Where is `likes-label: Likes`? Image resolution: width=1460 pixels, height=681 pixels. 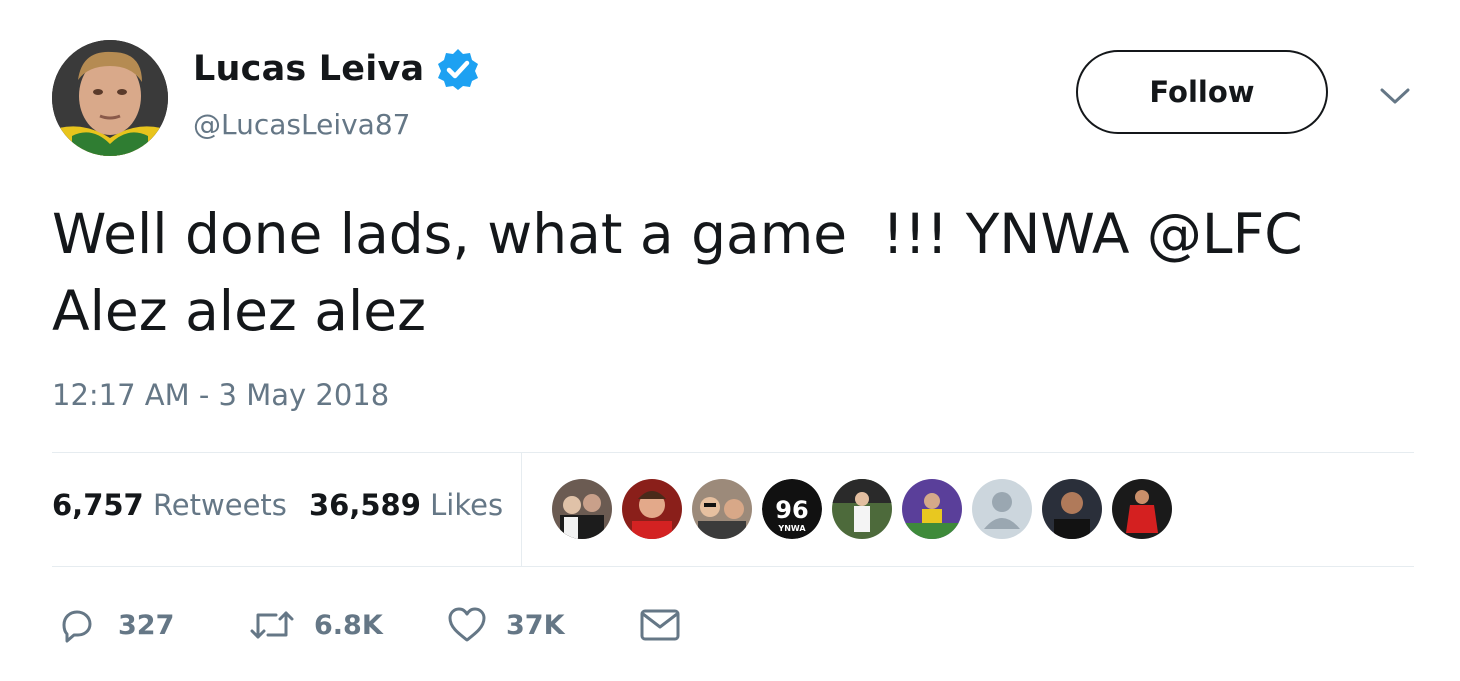
likes-label: Likes is located at coordinates (467, 505).